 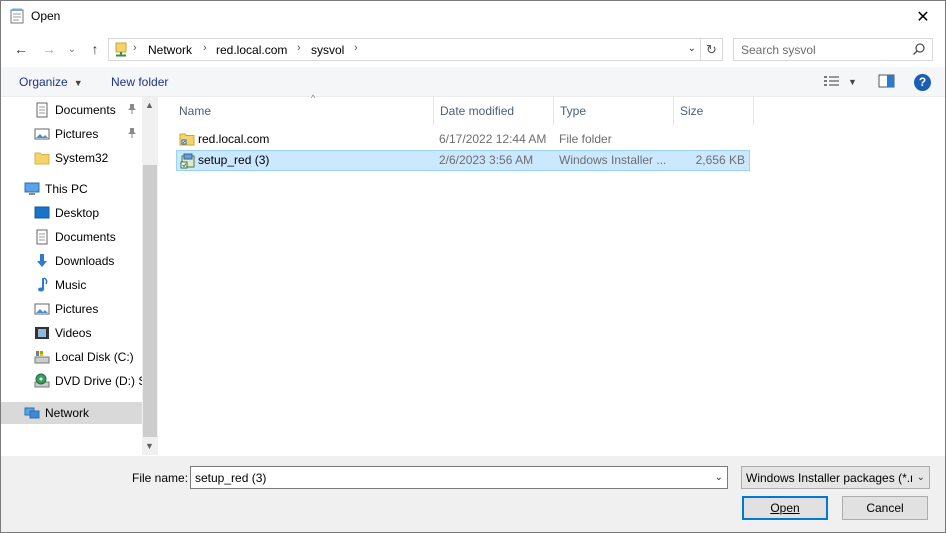 I want to click on new-folder-button: New folder, so click(x=139, y=82).